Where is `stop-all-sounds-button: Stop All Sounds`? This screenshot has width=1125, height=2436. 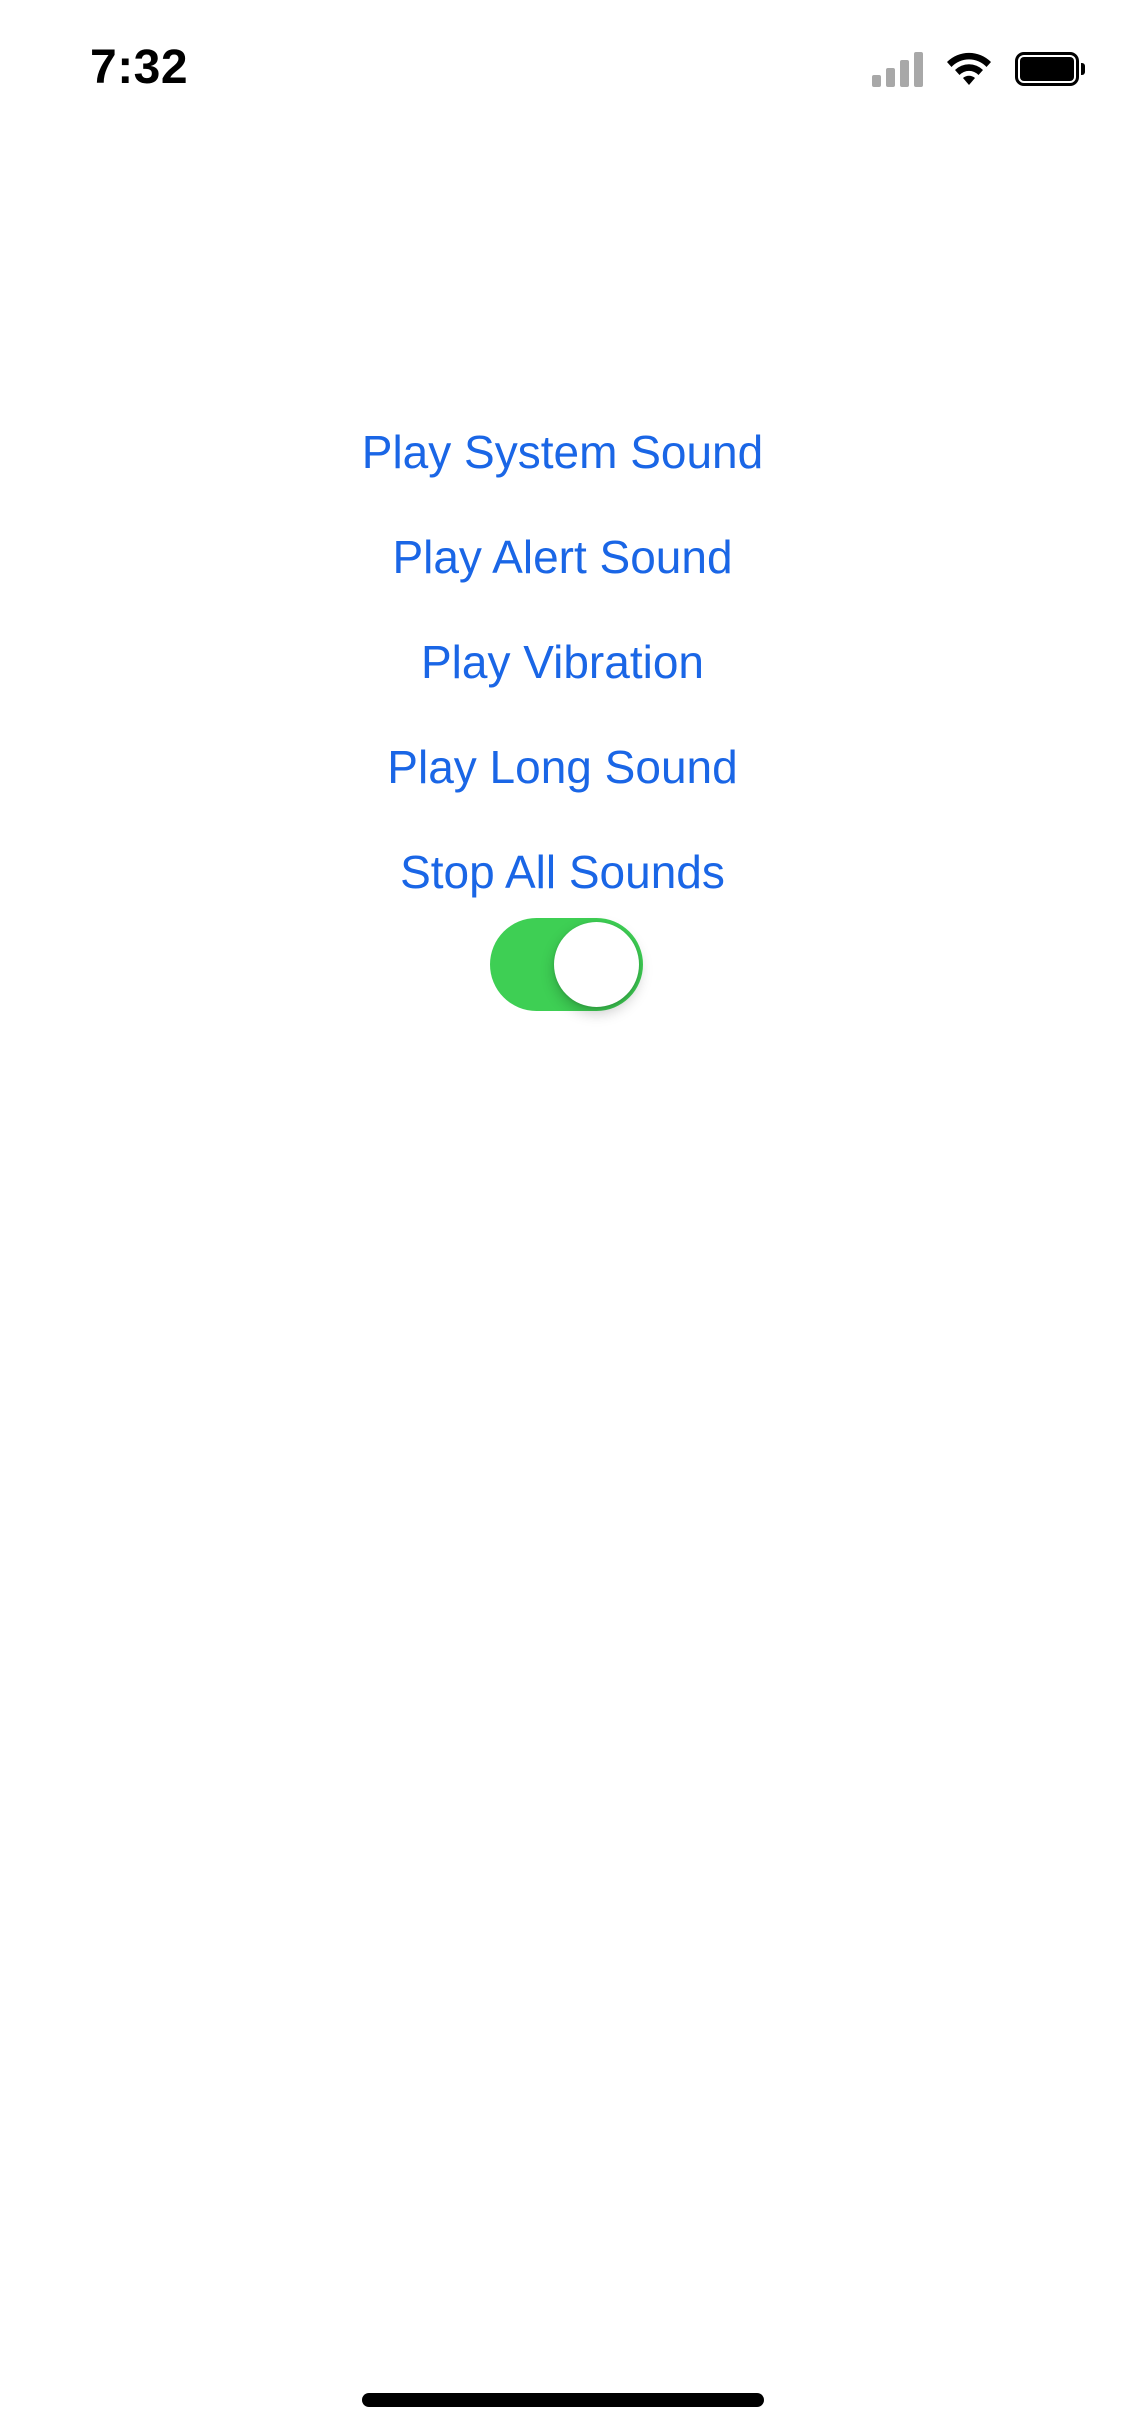 stop-all-sounds-button: Stop All Sounds is located at coordinates (563, 872).